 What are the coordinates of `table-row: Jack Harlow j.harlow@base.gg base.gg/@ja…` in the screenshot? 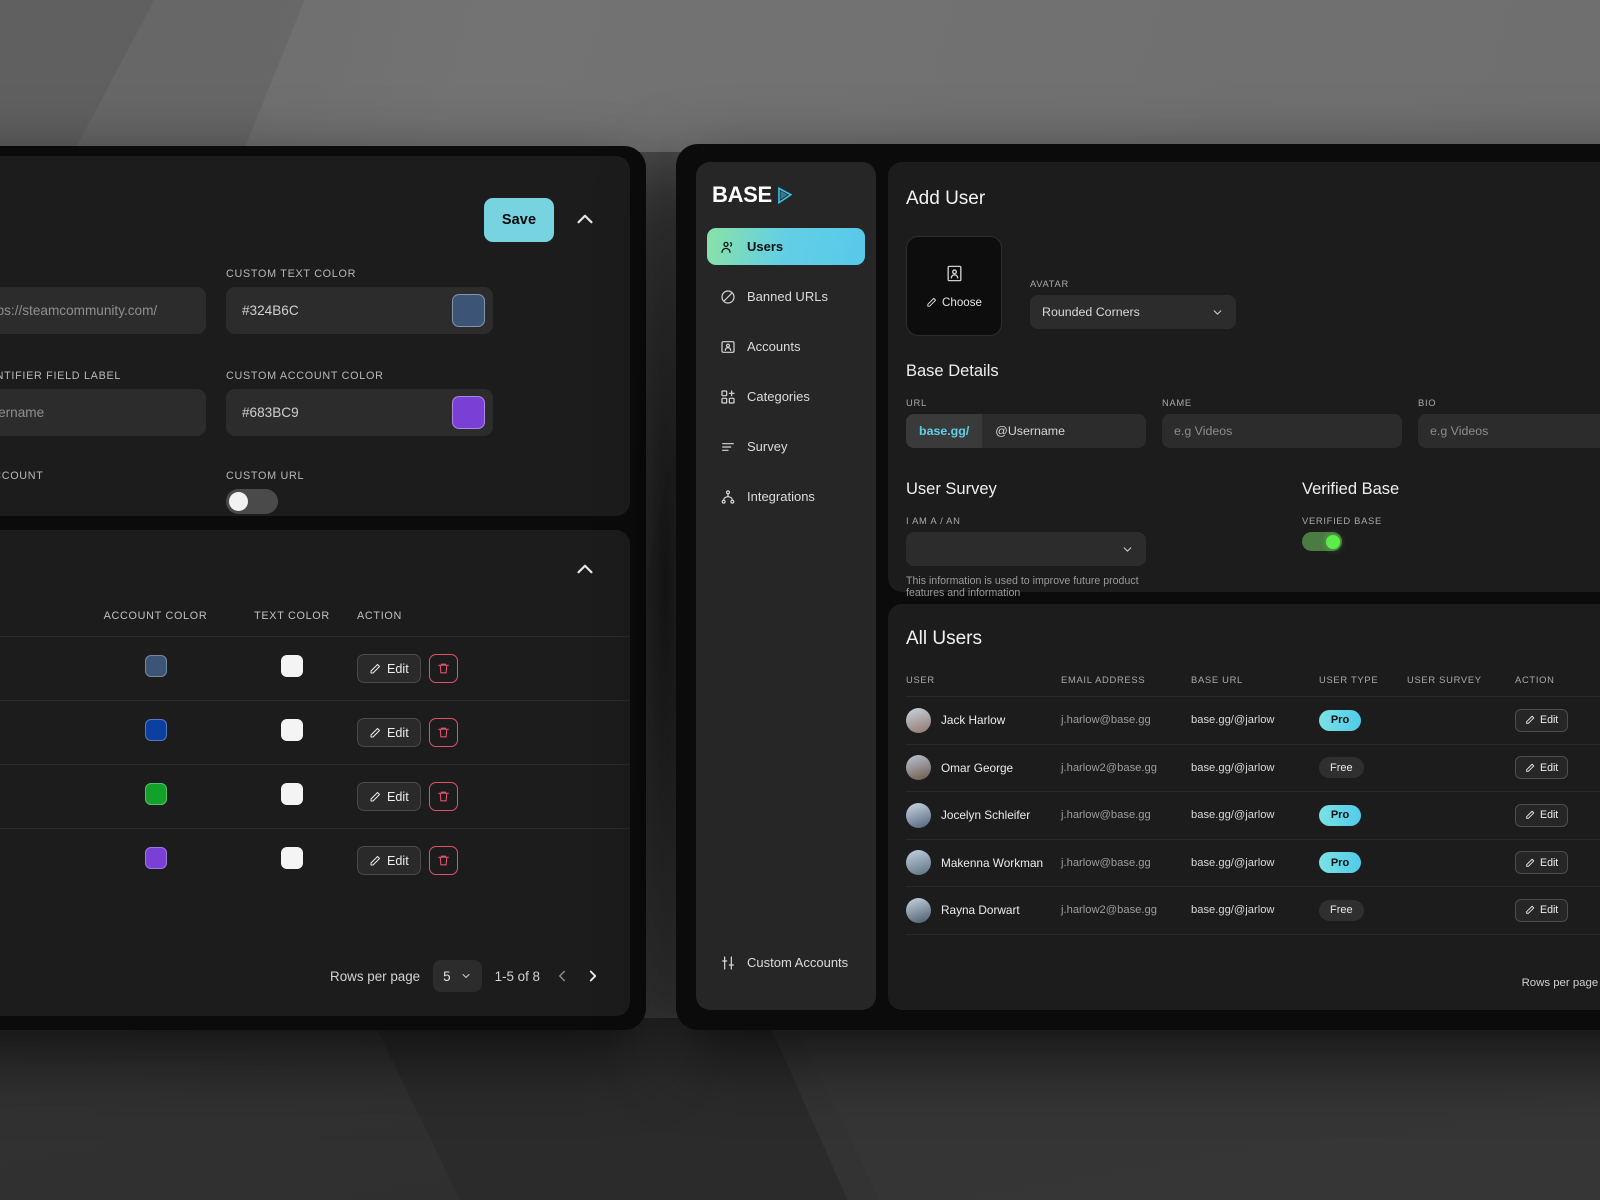 It's located at (1253, 720).